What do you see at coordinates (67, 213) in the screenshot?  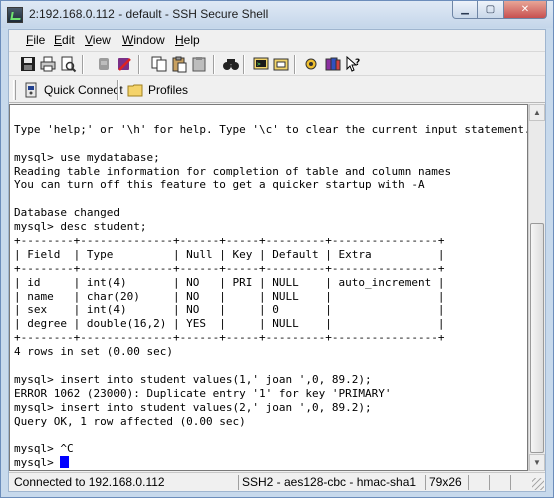 I see `terminal-line: Database changed` at bounding box center [67, 213].